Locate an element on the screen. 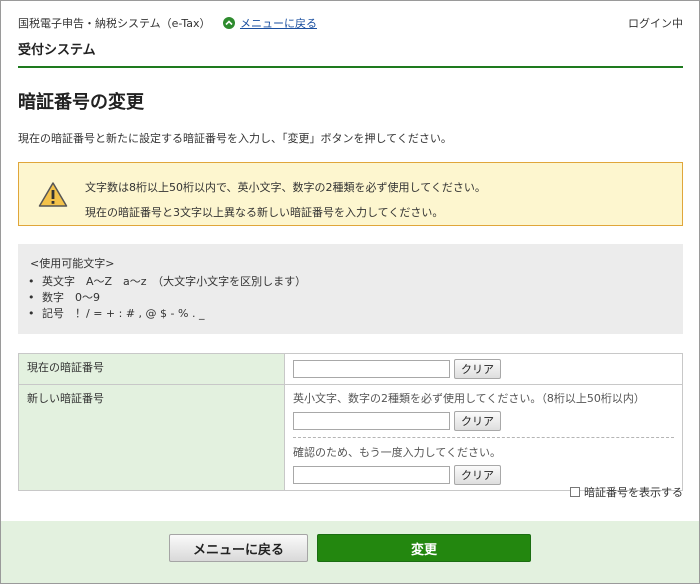 The height and width of the screenshot is (584, 700). char-type-label: 記号 is located at coordinates (53, 313).